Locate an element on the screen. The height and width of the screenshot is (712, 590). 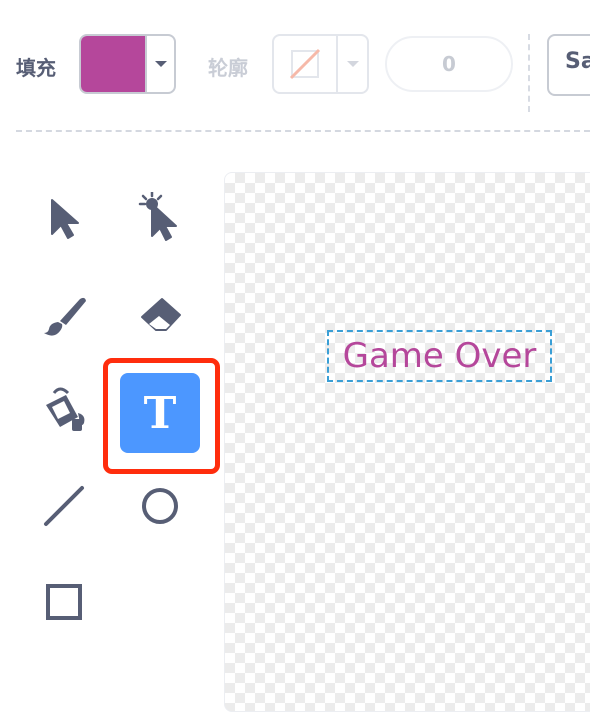
outline-label: 轮廓 is located at coordinates (228, 68).